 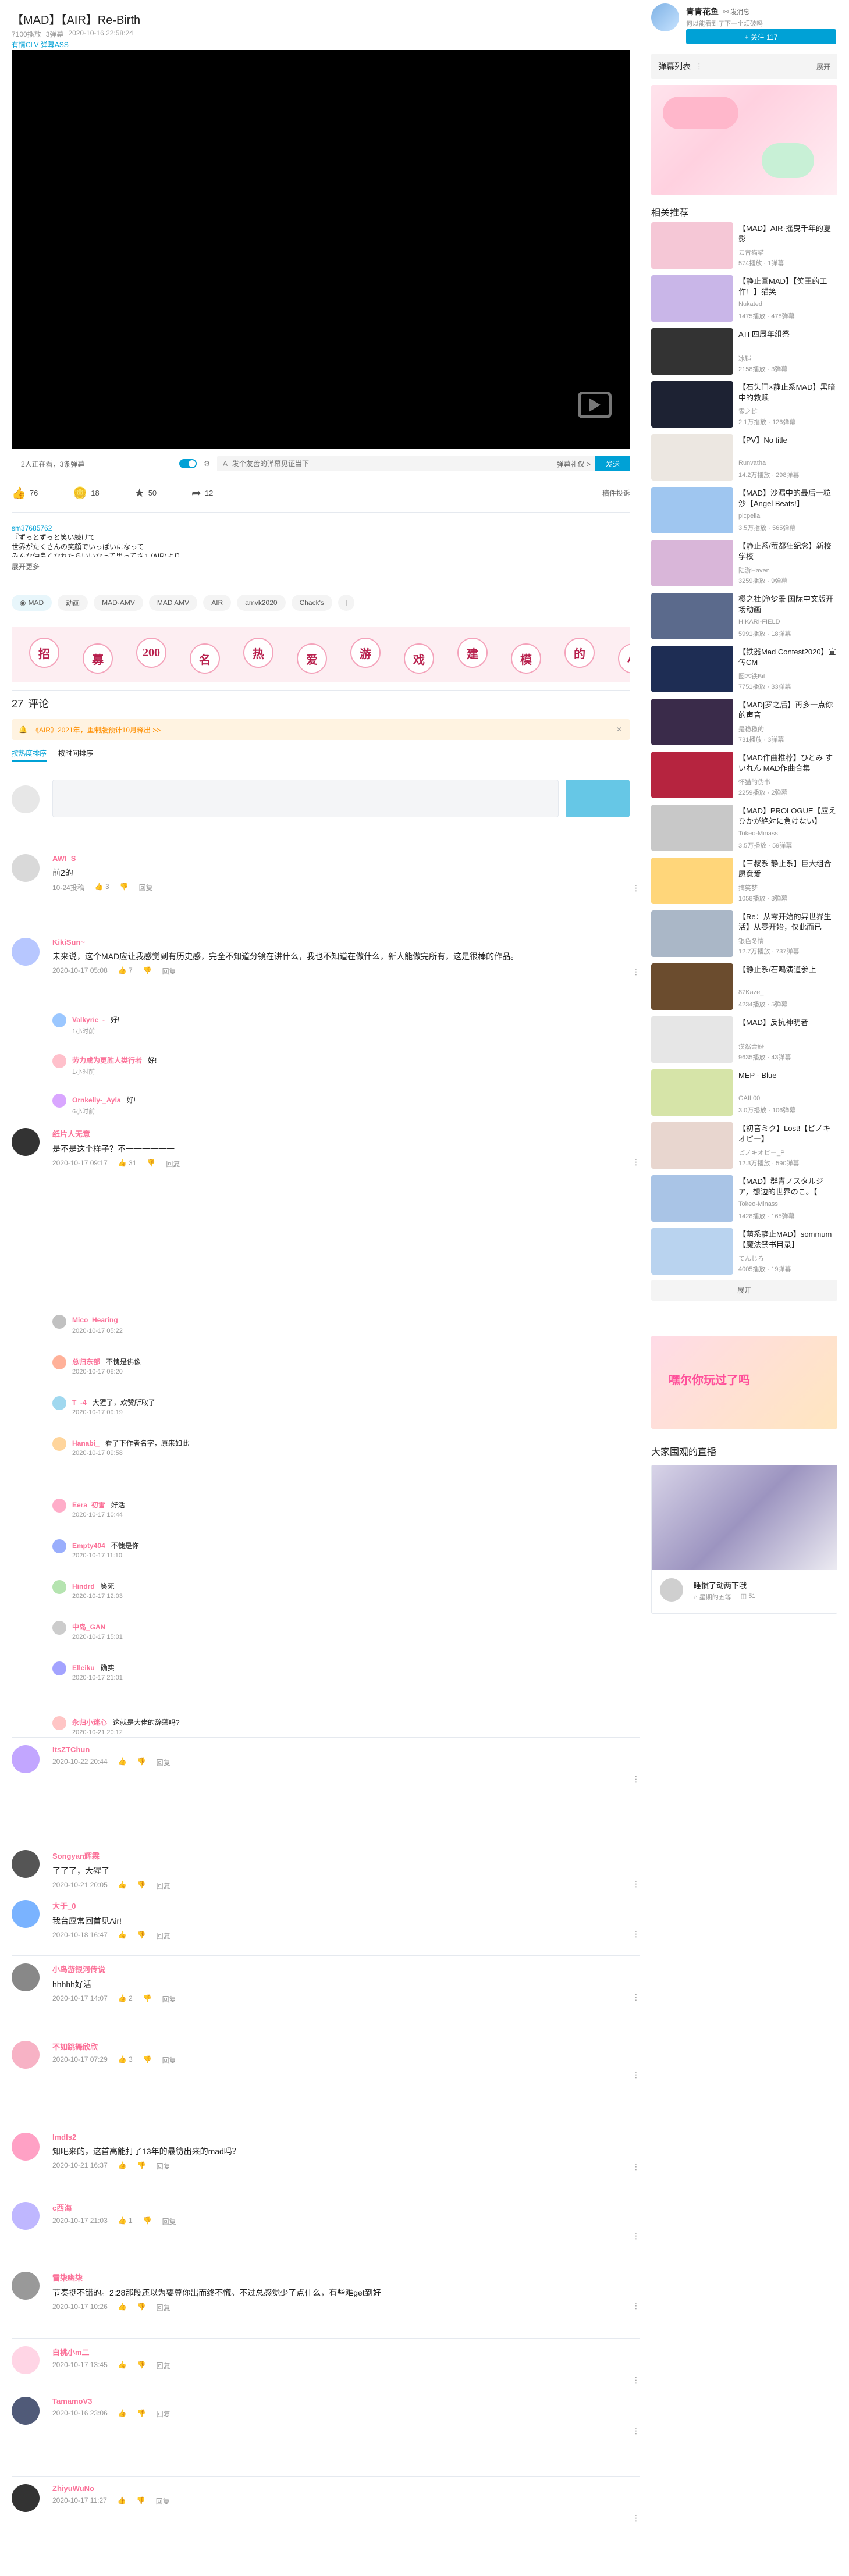 What do you see at coordinates (343, 2047) in the screenshot?
I see `comment-username: 不如跳舞欣欣` at bounding box center [343, 2047].